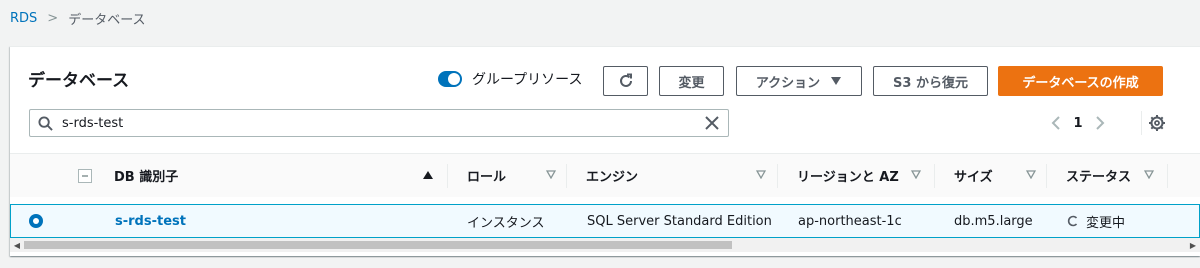 The height and width of the screenshot is (268, 1200). I want to click on checkbox-indeterminate-icon, so click(85, 175).